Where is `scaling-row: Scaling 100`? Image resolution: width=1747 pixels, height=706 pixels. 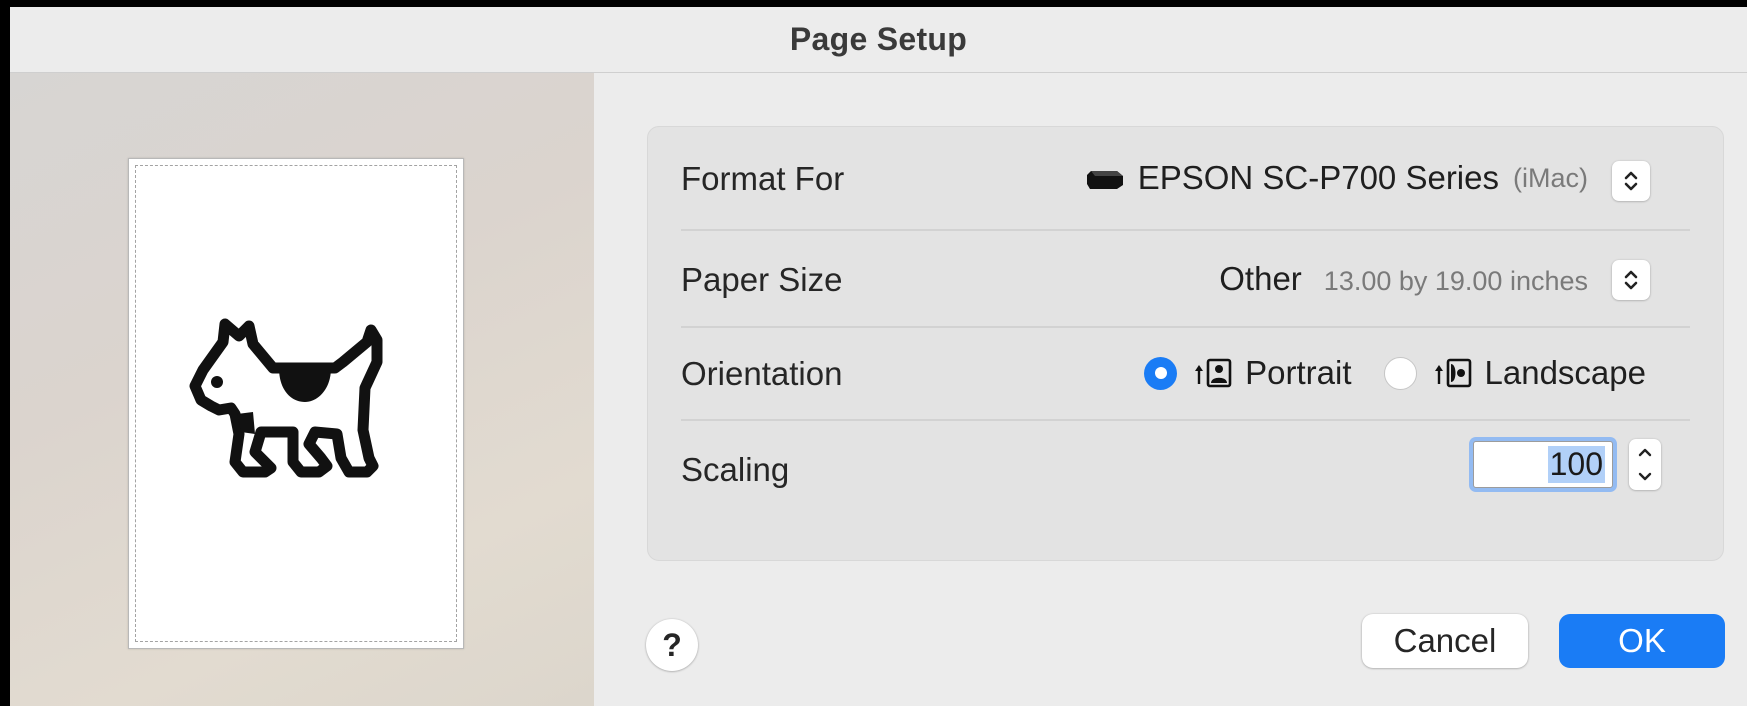 scaling-row: Scaling 100 is located at coordinates (1185, 469).